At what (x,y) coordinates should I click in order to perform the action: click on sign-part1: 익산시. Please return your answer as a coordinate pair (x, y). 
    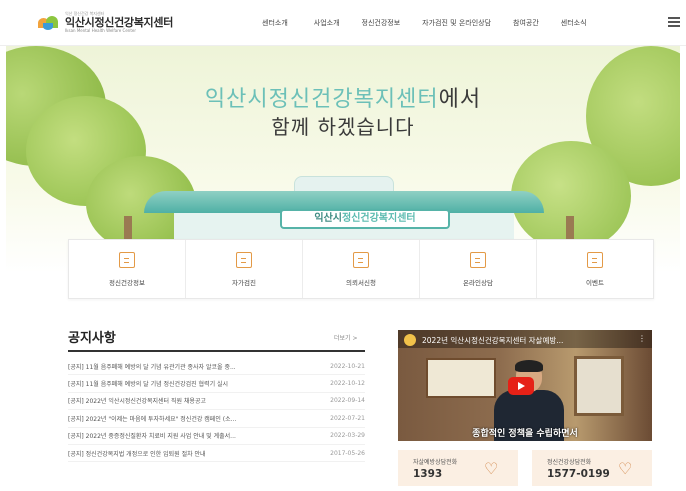
    Looking at the image, I should click on (328, 218).